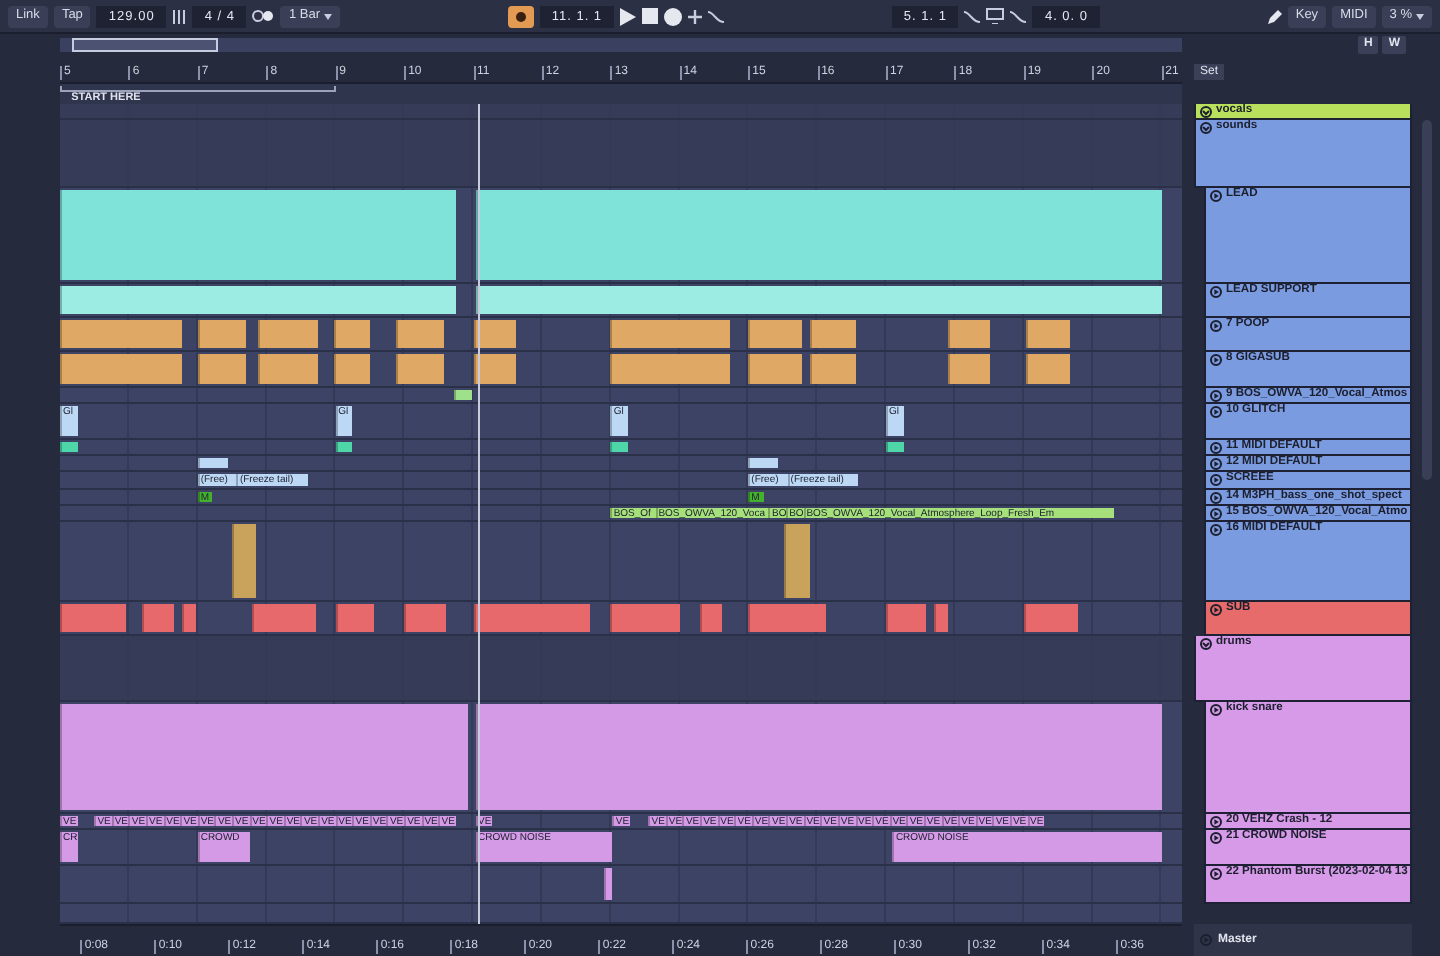 Image resolution: width=1440 pixels, height=956 pixels. Describe the element at coordinates (695, 16) in the screenshot. I see `plus-icon` at that location.